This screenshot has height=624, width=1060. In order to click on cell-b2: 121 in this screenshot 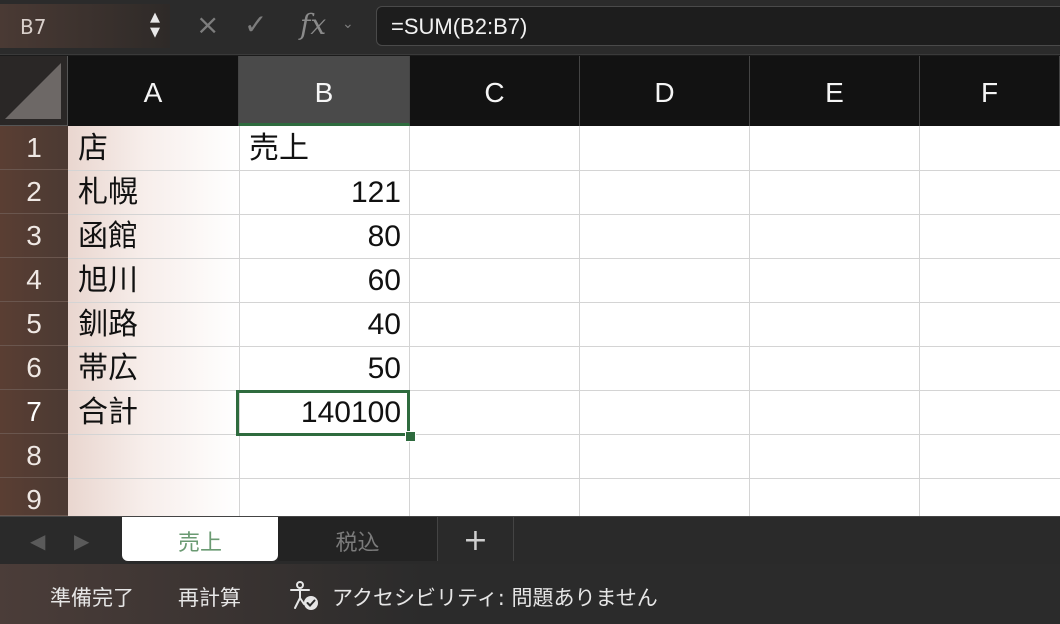, I will do `click(324, 192)`.